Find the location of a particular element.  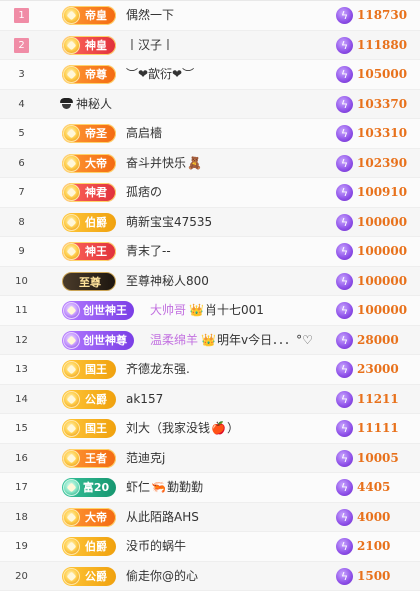

user-name: ︶❤歆衍❤︶ is located at coordinates (160, 74).